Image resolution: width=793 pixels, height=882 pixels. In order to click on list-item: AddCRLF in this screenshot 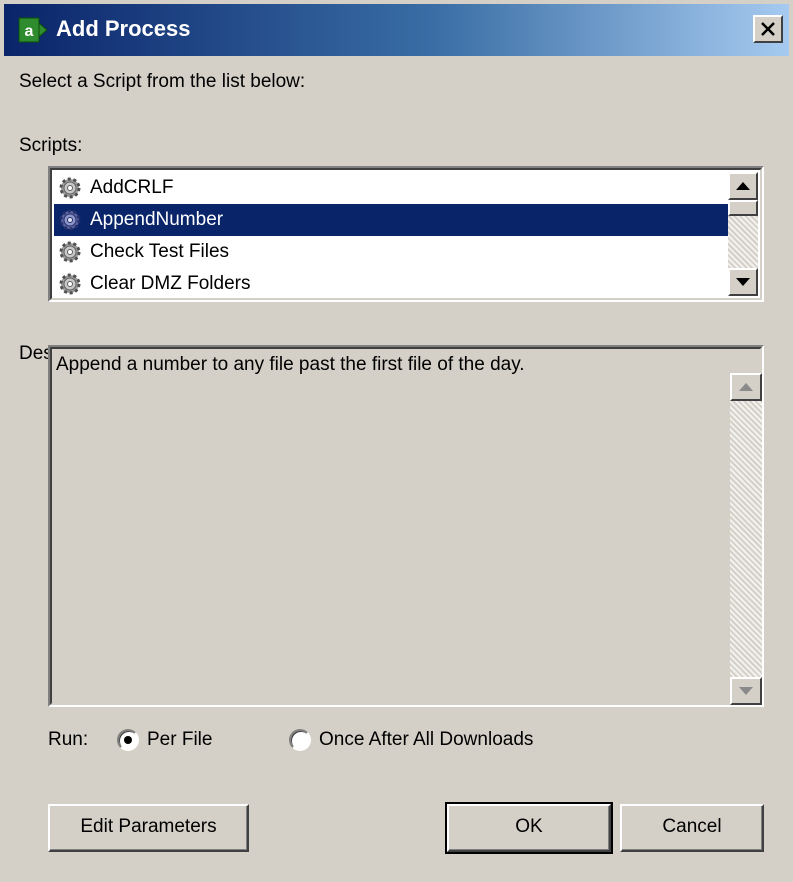, I will do `click(392, 188)`.